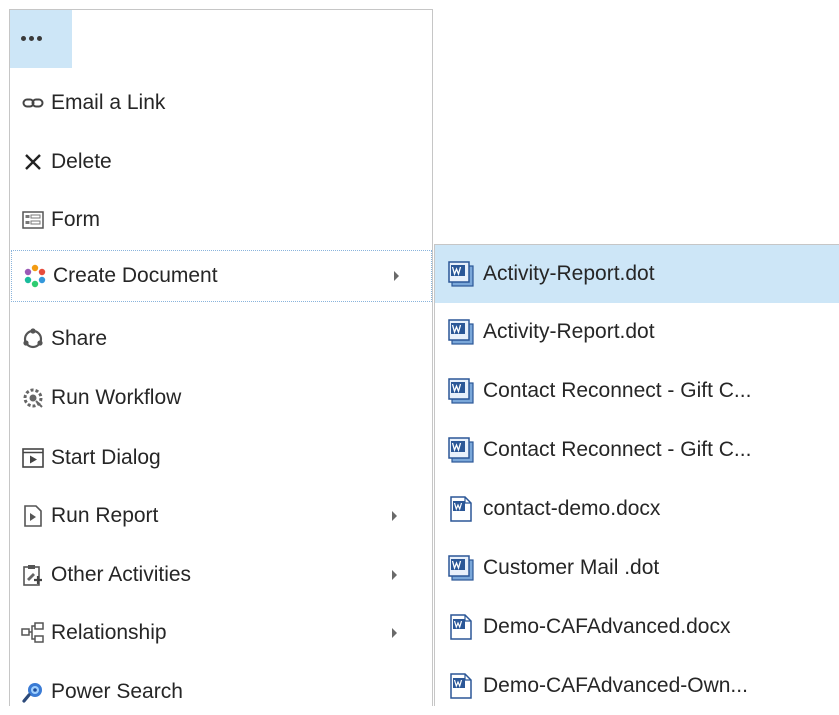  Describe the element at coordinates (221, 220) in the screenshot. I see `menu-item-form: Form` at that location.